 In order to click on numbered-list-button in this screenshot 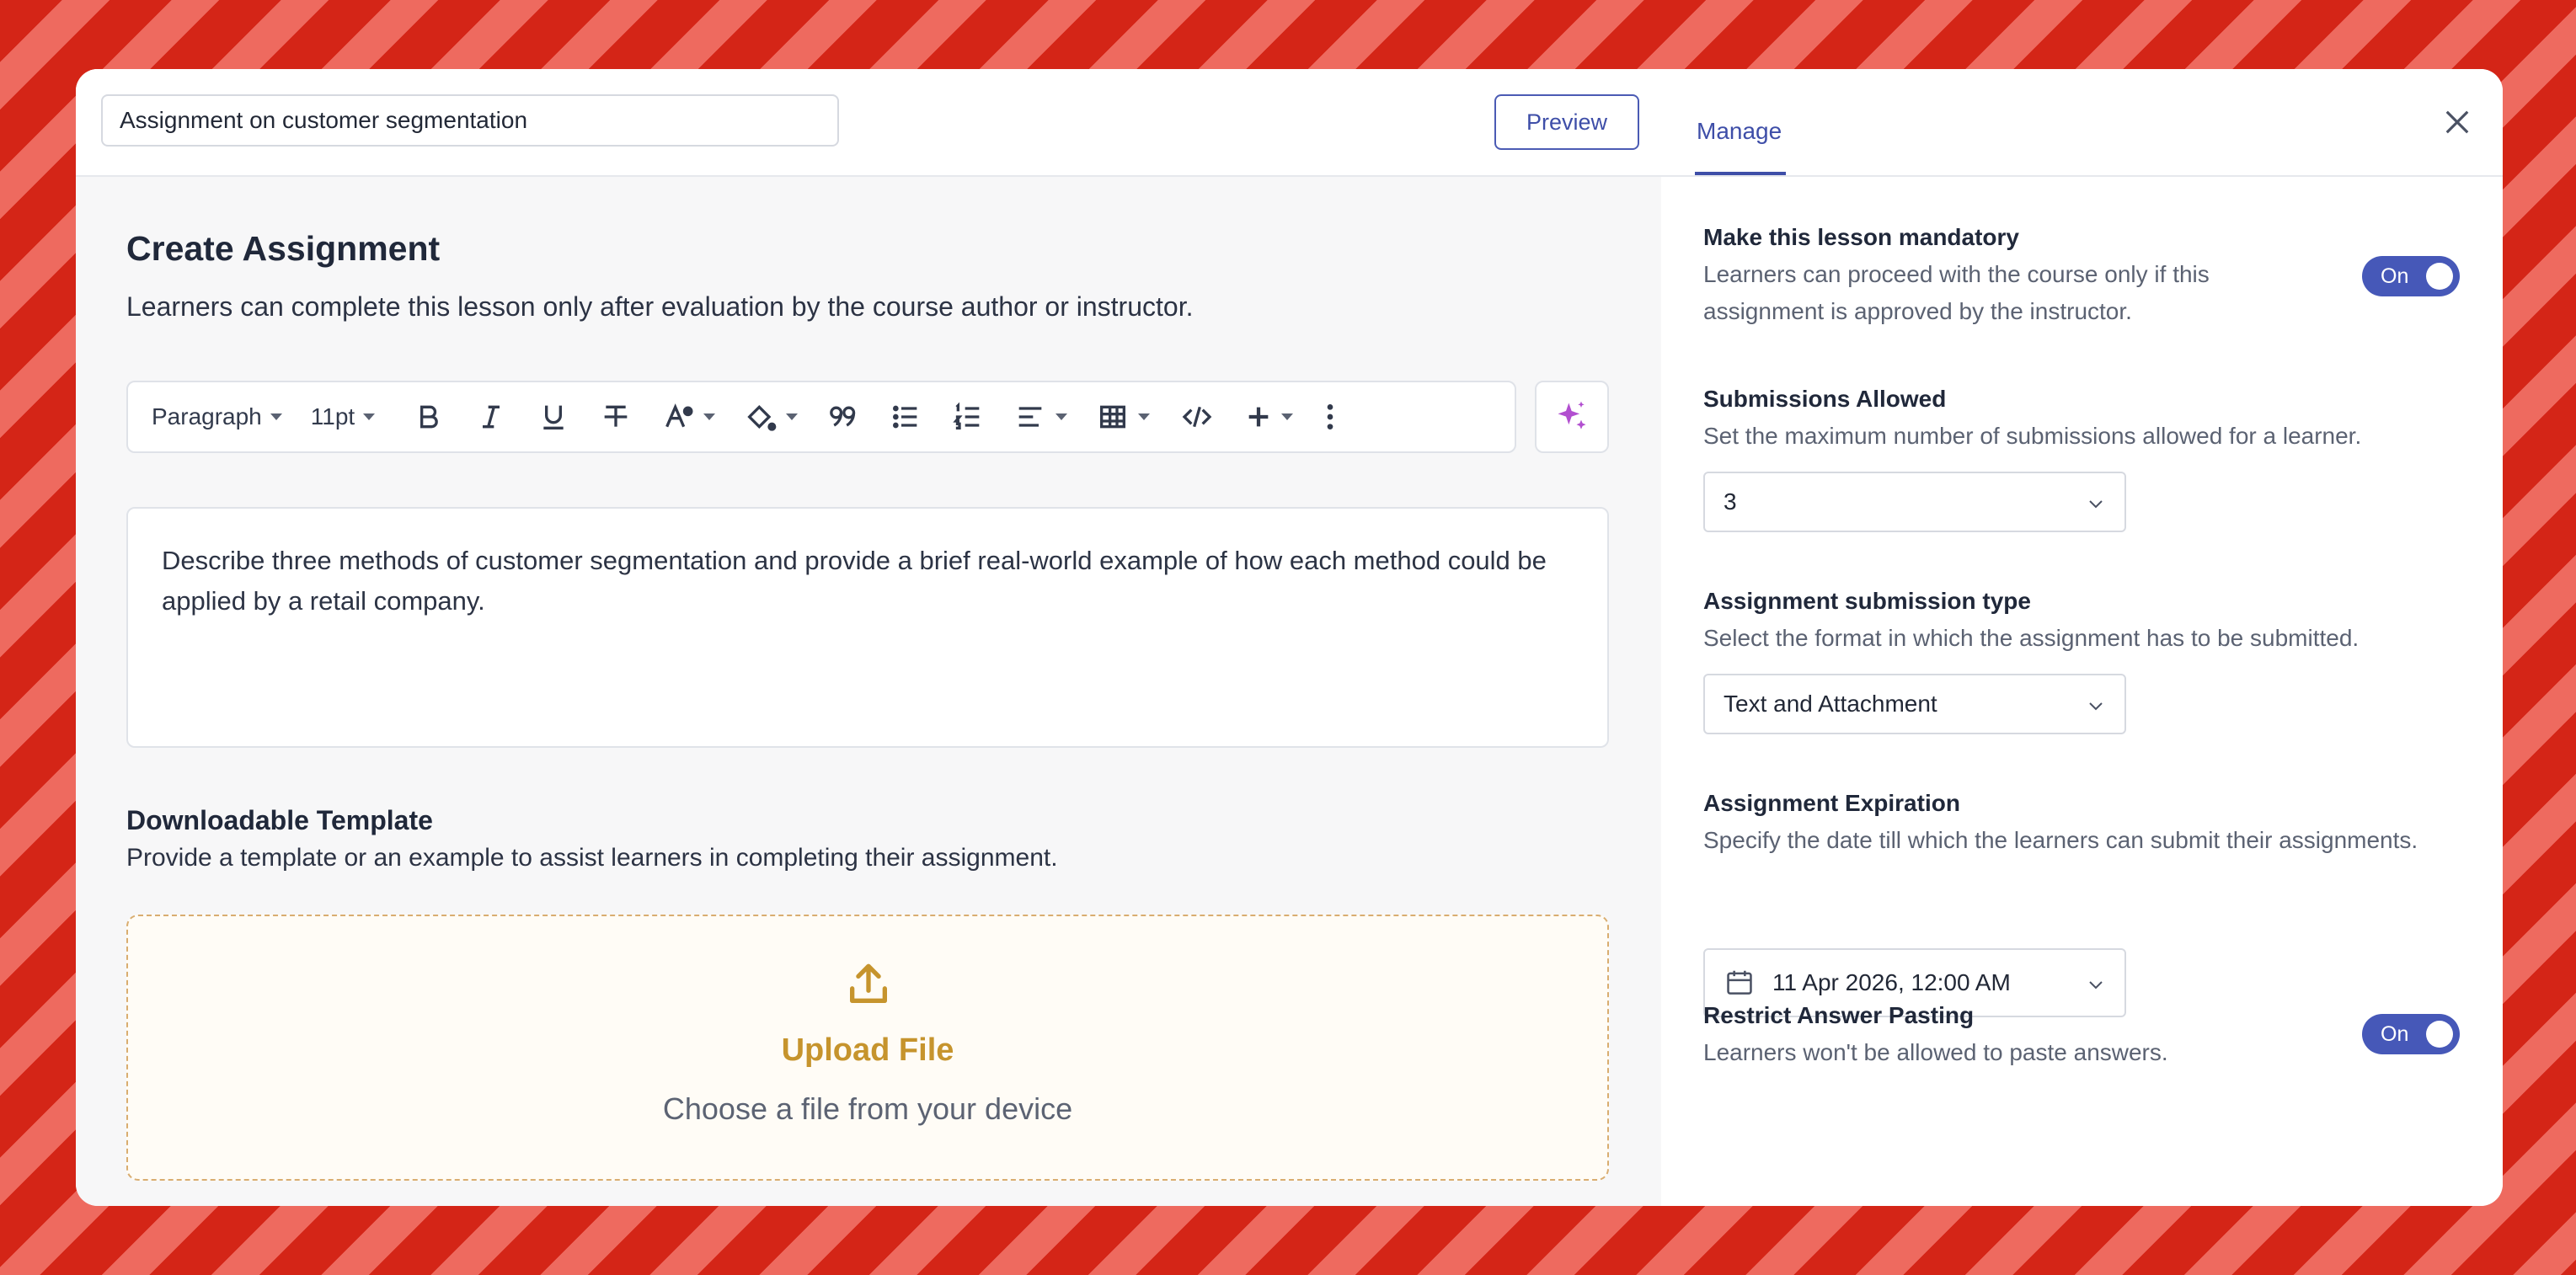, I will do `click(968, 417)`.